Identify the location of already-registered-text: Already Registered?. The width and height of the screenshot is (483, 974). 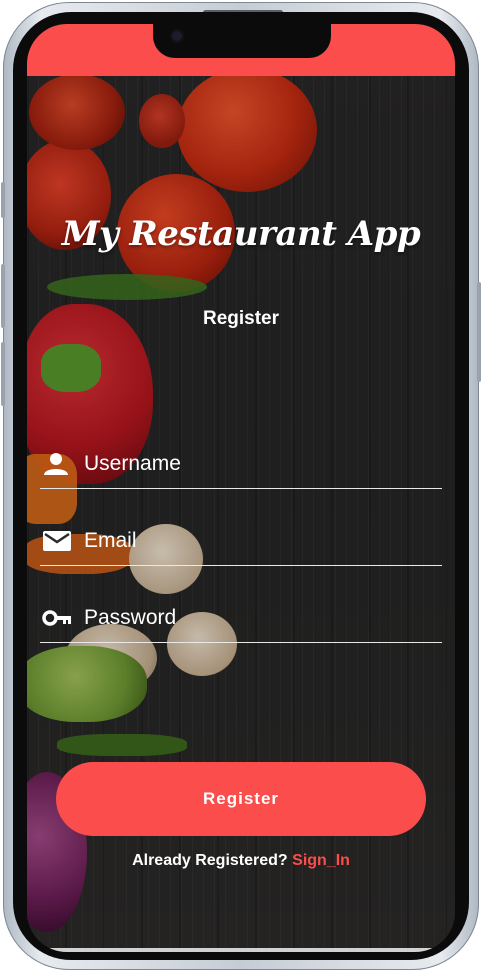
(210, 860).